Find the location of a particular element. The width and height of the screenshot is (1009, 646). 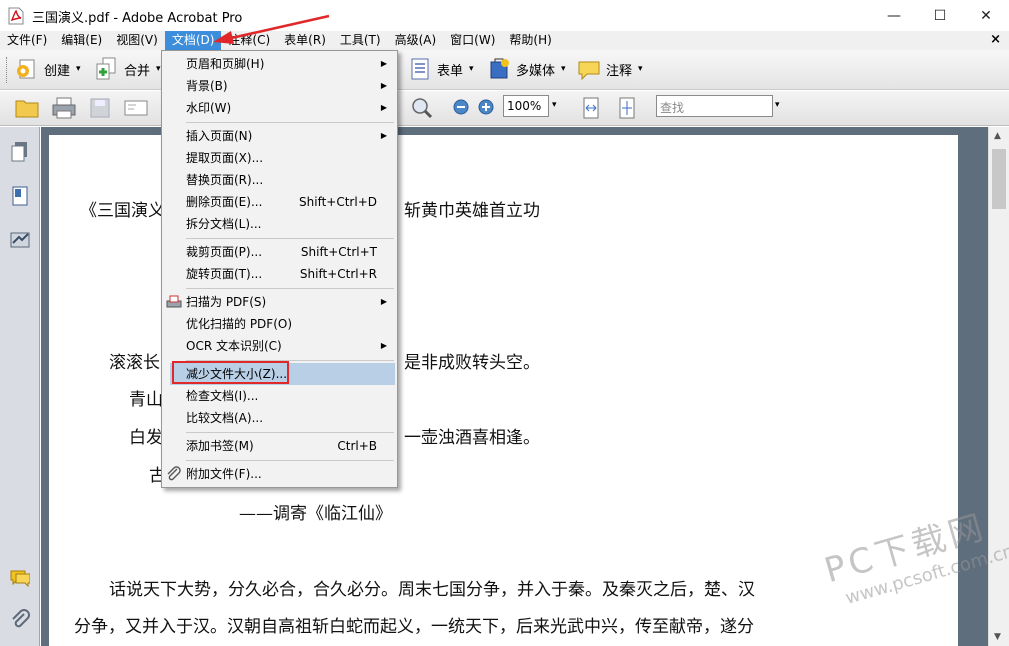

zoom-out-icon is located at coordinates (461, 107).